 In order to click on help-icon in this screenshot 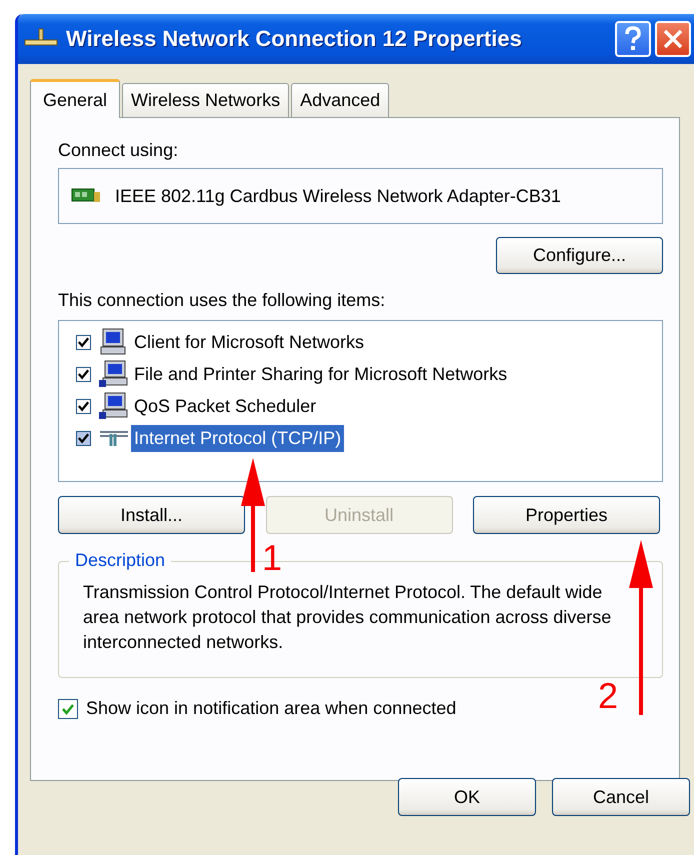, I will do `click(633, 39)`.